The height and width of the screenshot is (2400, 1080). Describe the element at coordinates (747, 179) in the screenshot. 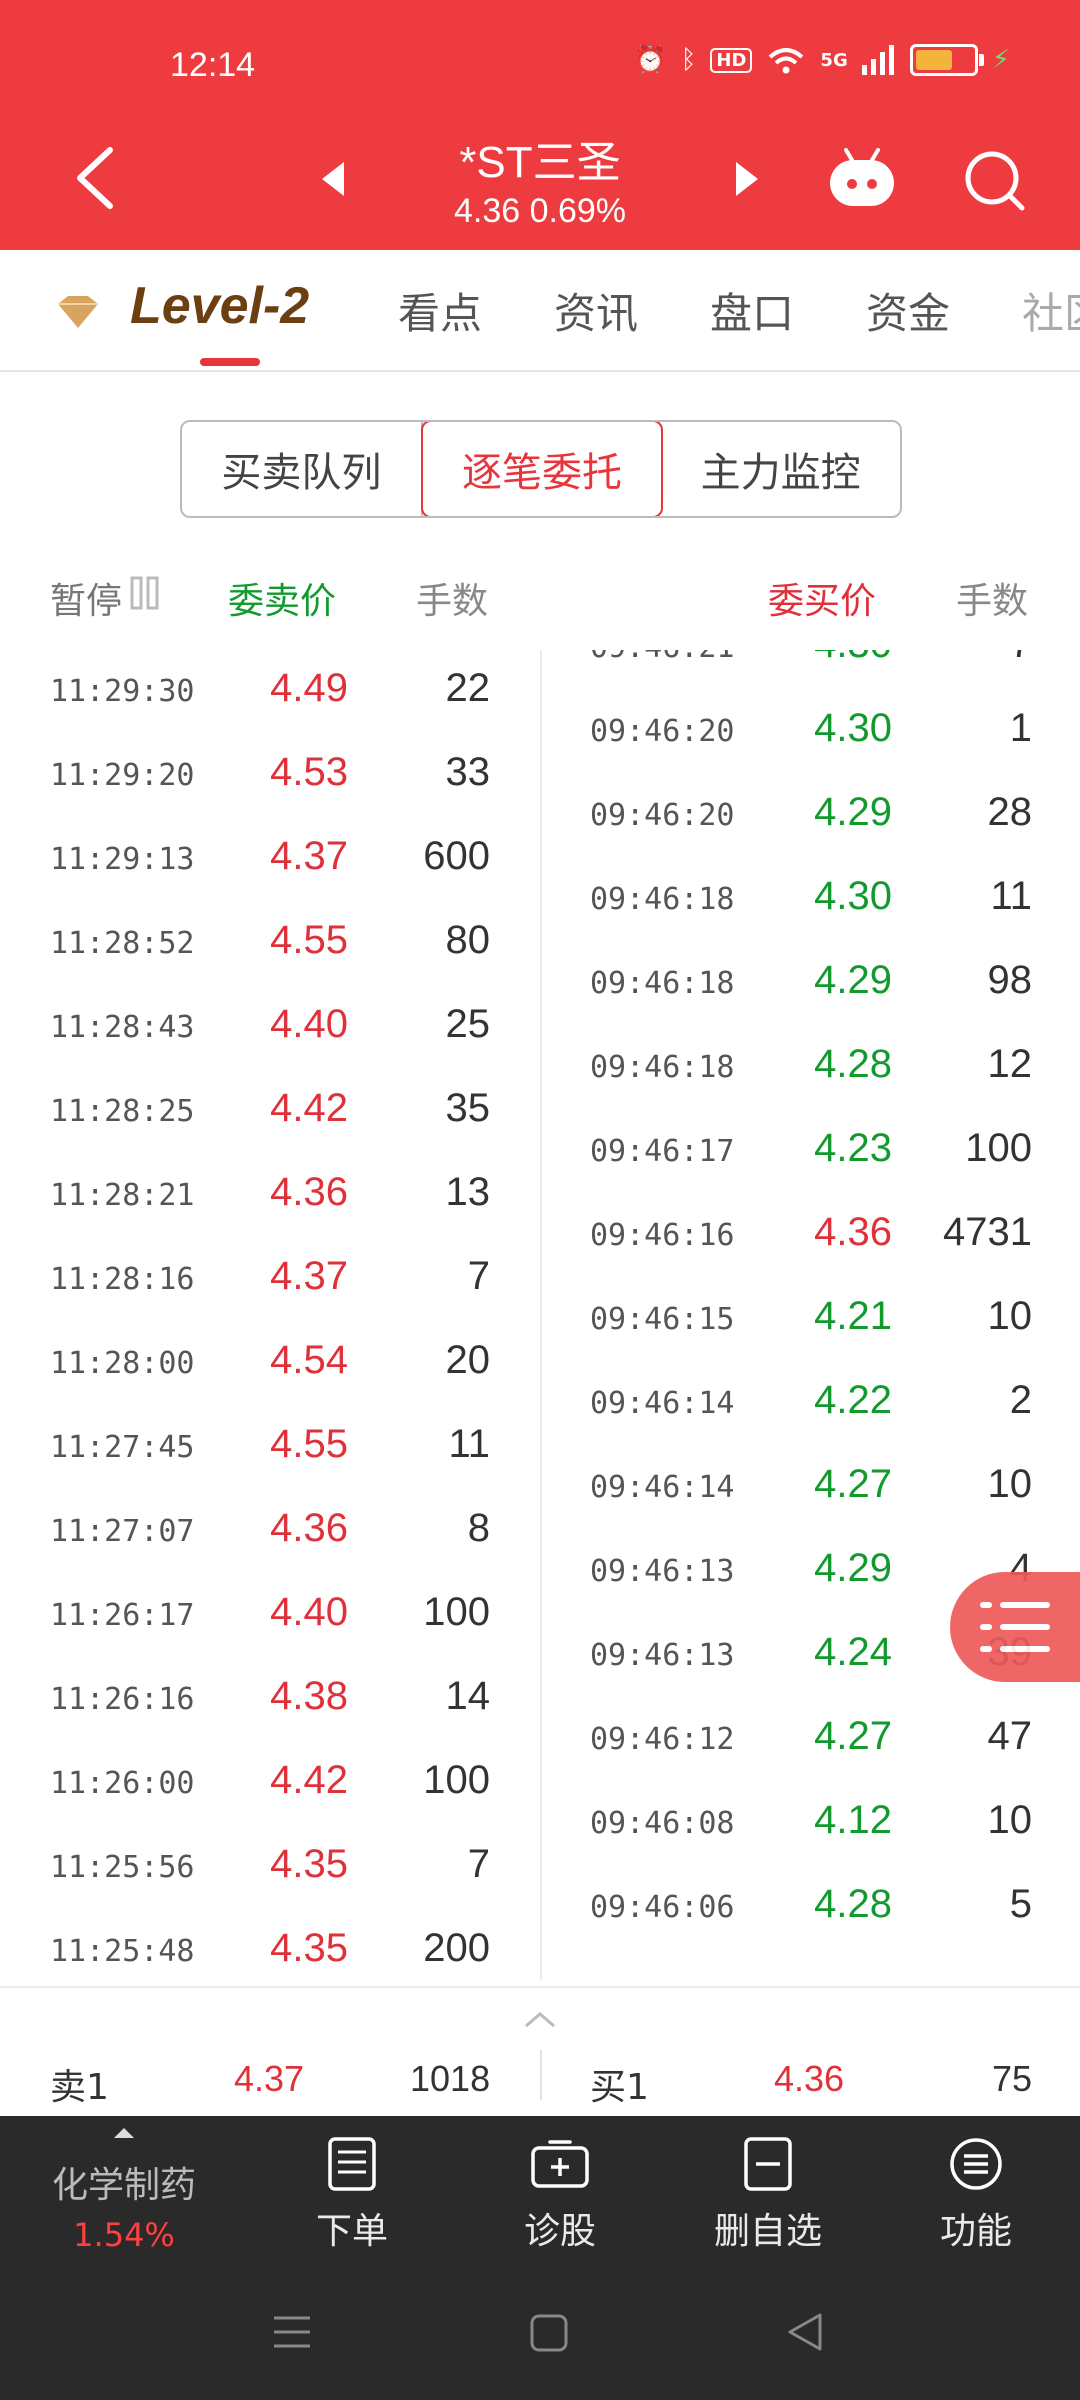

I see `next-stock-icon` at that location.